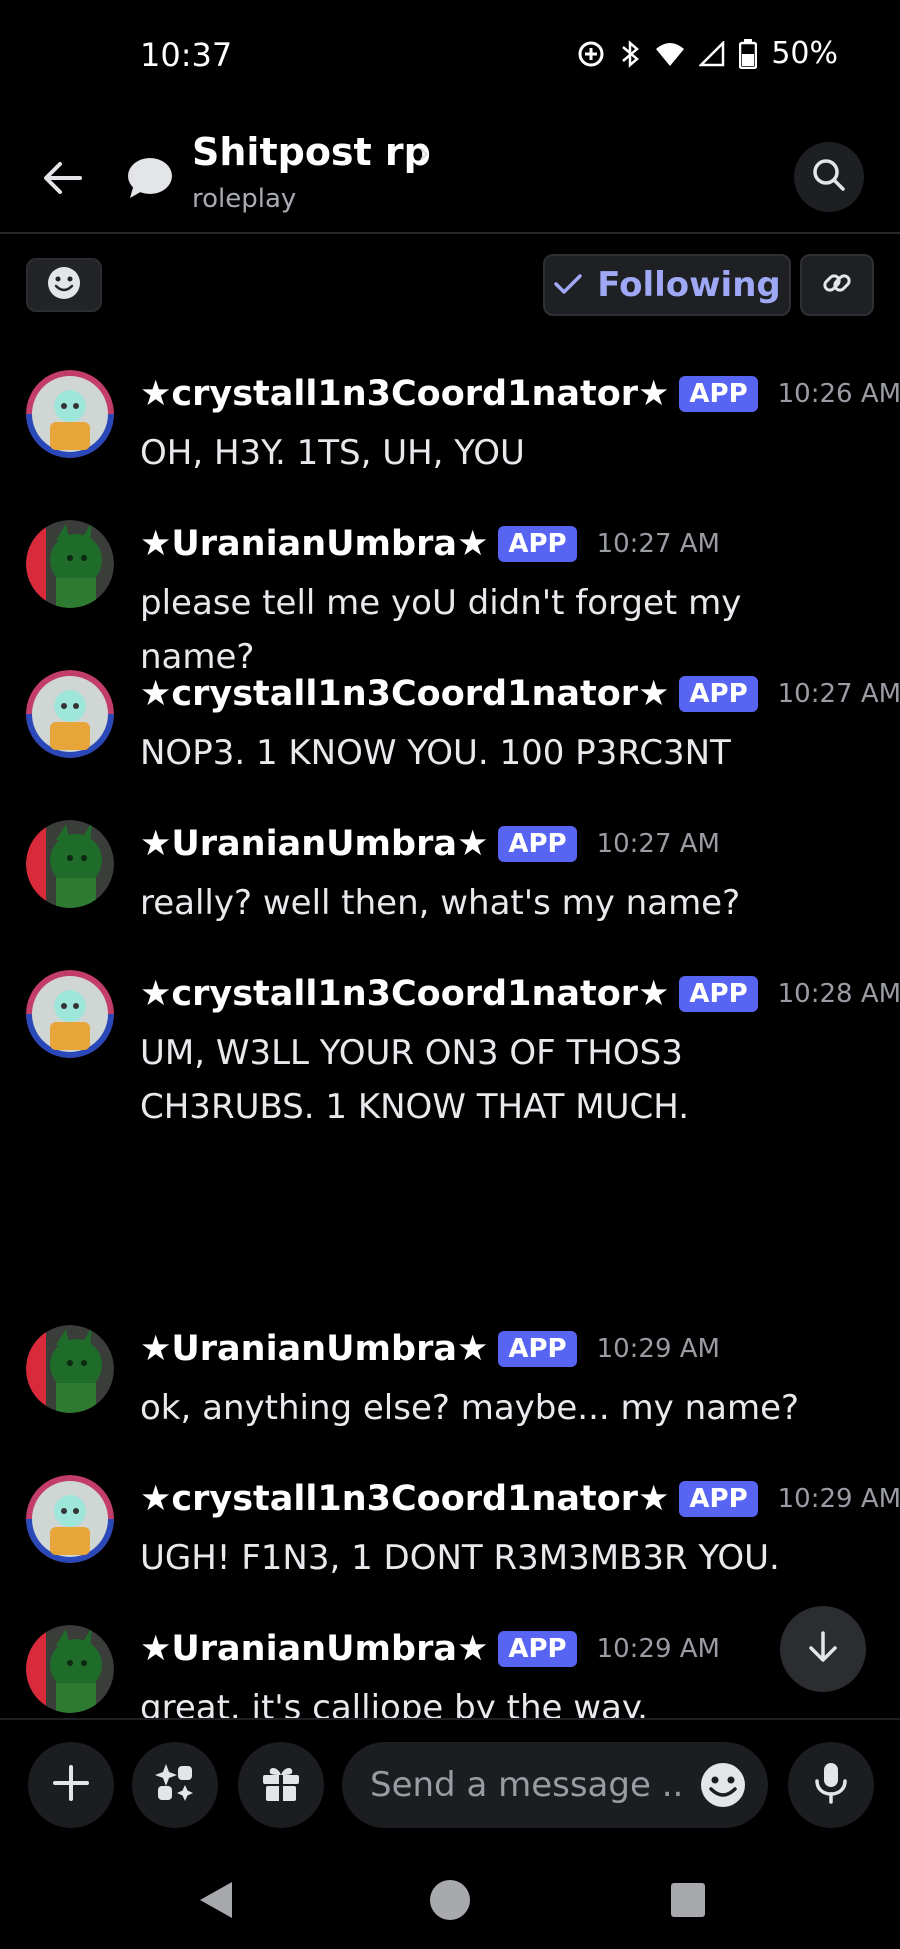  What do you see at coordinates (186, 55) in the screenshot?
I see `status-time: 10:37` at bounding box center [186, 55].